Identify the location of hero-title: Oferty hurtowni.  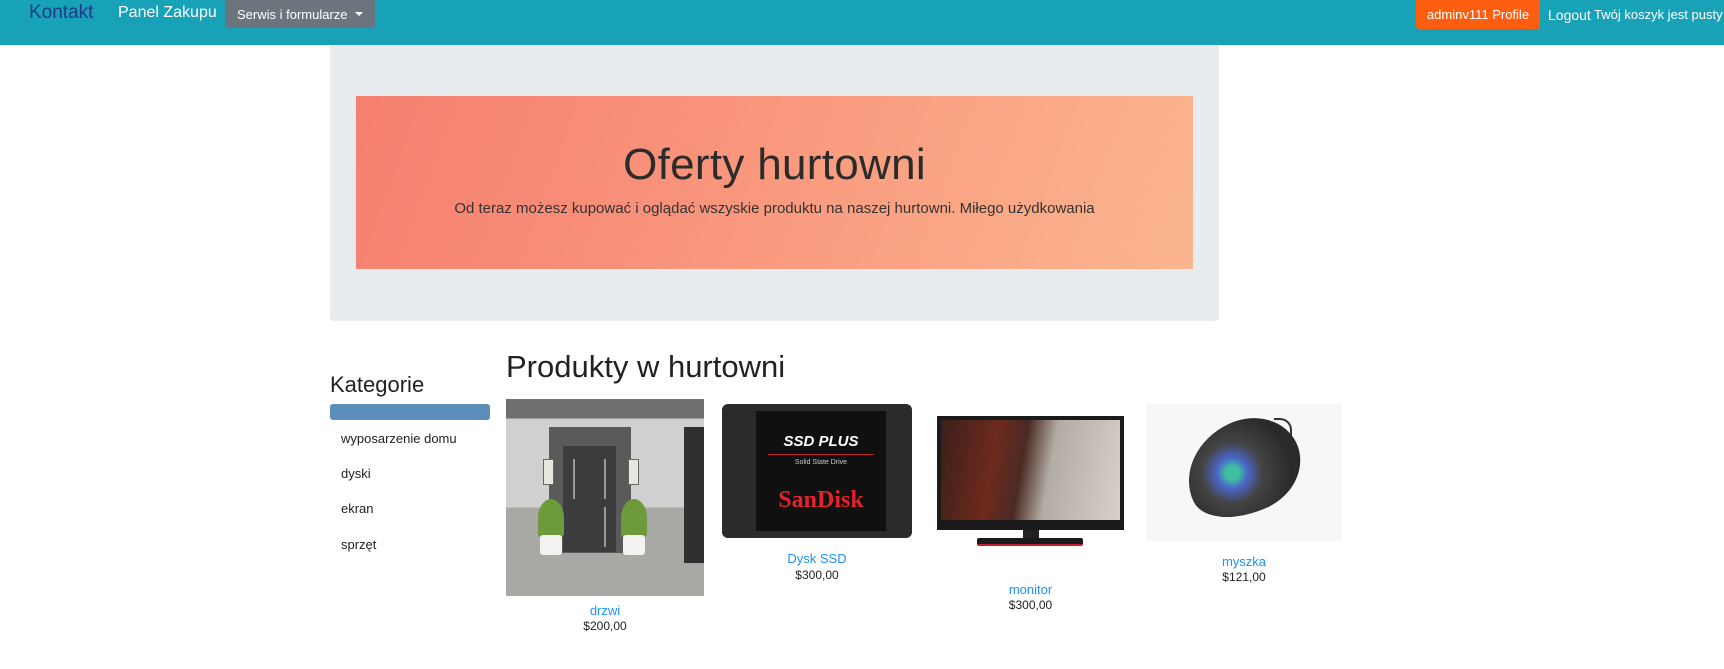
(774, 164).